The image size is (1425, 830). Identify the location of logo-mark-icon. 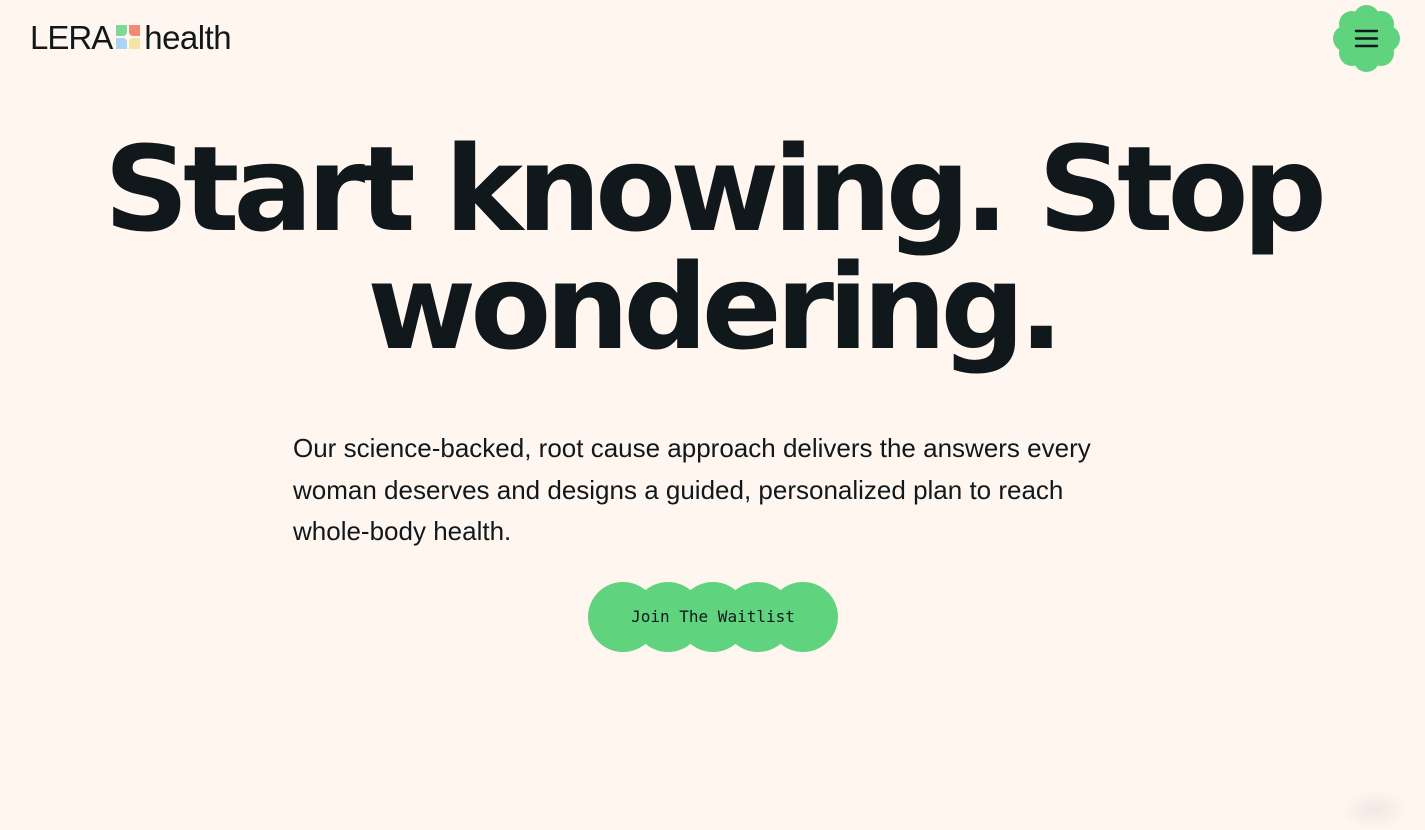
(128, 37).